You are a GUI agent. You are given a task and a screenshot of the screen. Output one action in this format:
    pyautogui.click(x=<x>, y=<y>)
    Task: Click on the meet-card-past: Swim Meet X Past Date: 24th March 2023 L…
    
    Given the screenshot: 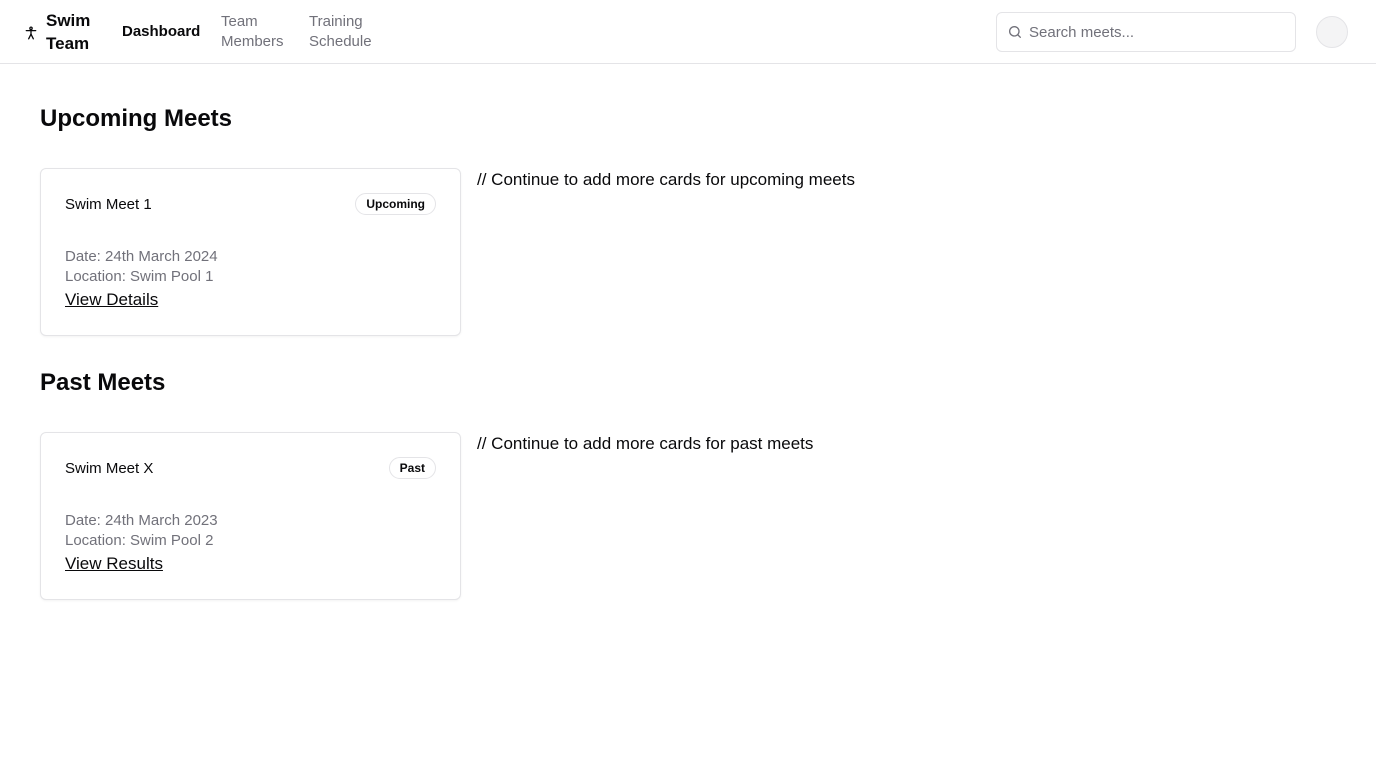 What is the action you would take?
    pyautogui.click(x=250, y=516)
    